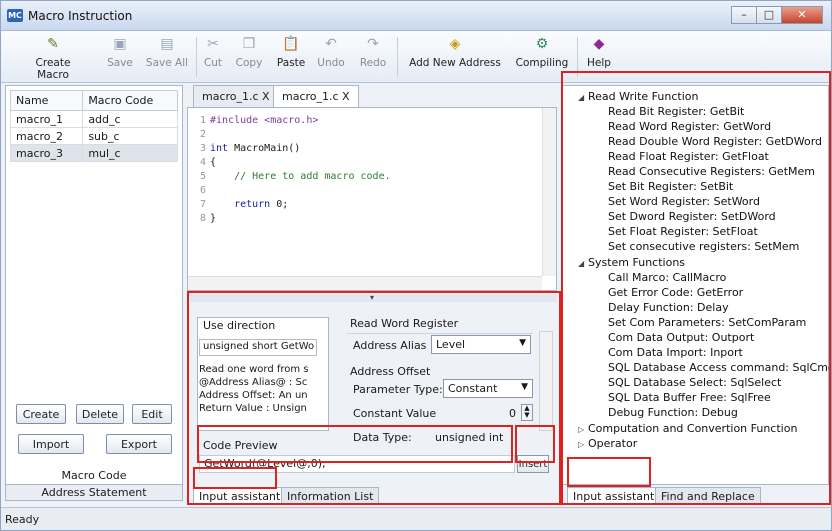 The image size is (832, 531). What do you see at coordinates (692, 216) in the screenshot?
I see `tree-item: Set Dword Register: SetDWord` at bounding box center [692, 216].